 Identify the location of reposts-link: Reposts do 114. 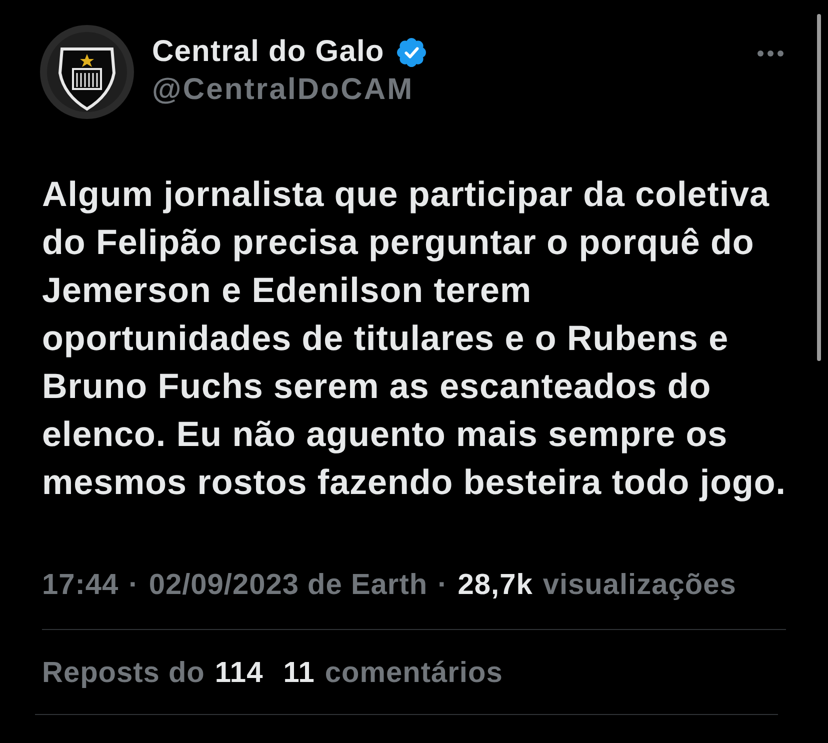
(153, 673).